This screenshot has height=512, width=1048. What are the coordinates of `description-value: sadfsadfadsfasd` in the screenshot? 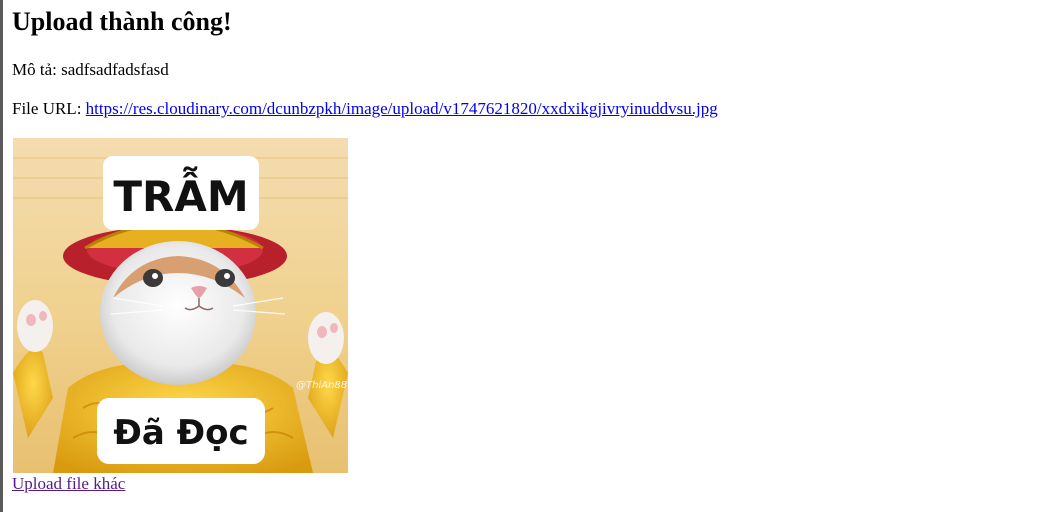 It's located at (115, 69).